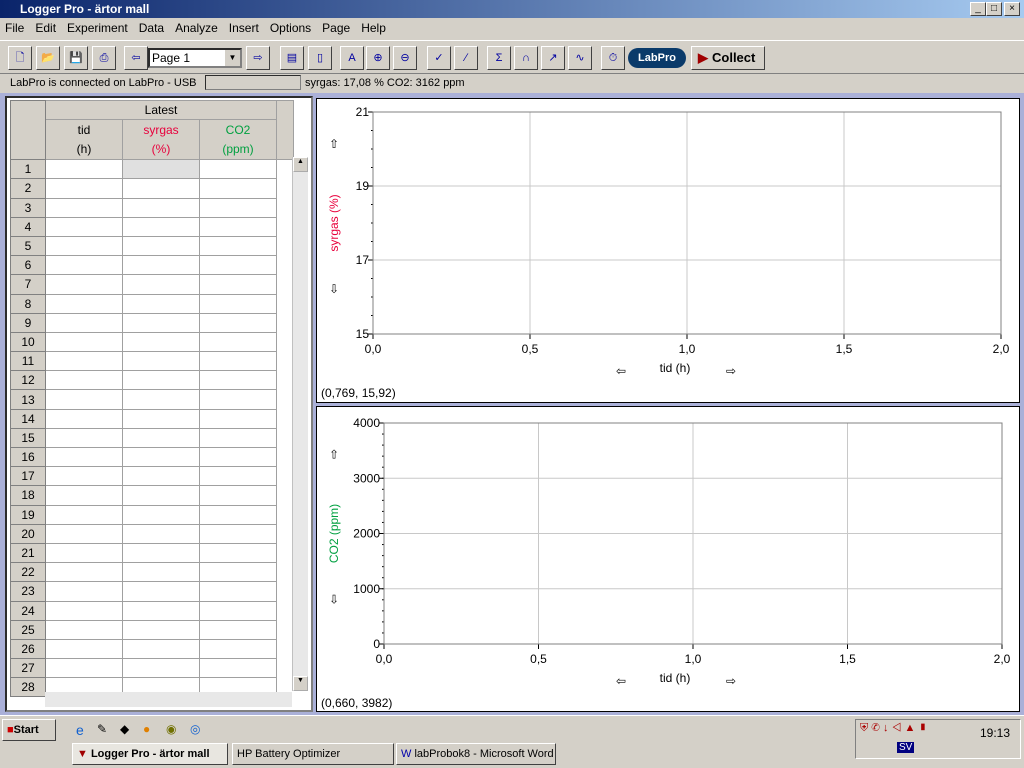 Image resolution: width=1024 pixels, height=768 pixels. What do you see at coordinates (405, 58) in the screenshot?
I see `zoom-out-icon: ⊖` at bounding box center [405, 58].